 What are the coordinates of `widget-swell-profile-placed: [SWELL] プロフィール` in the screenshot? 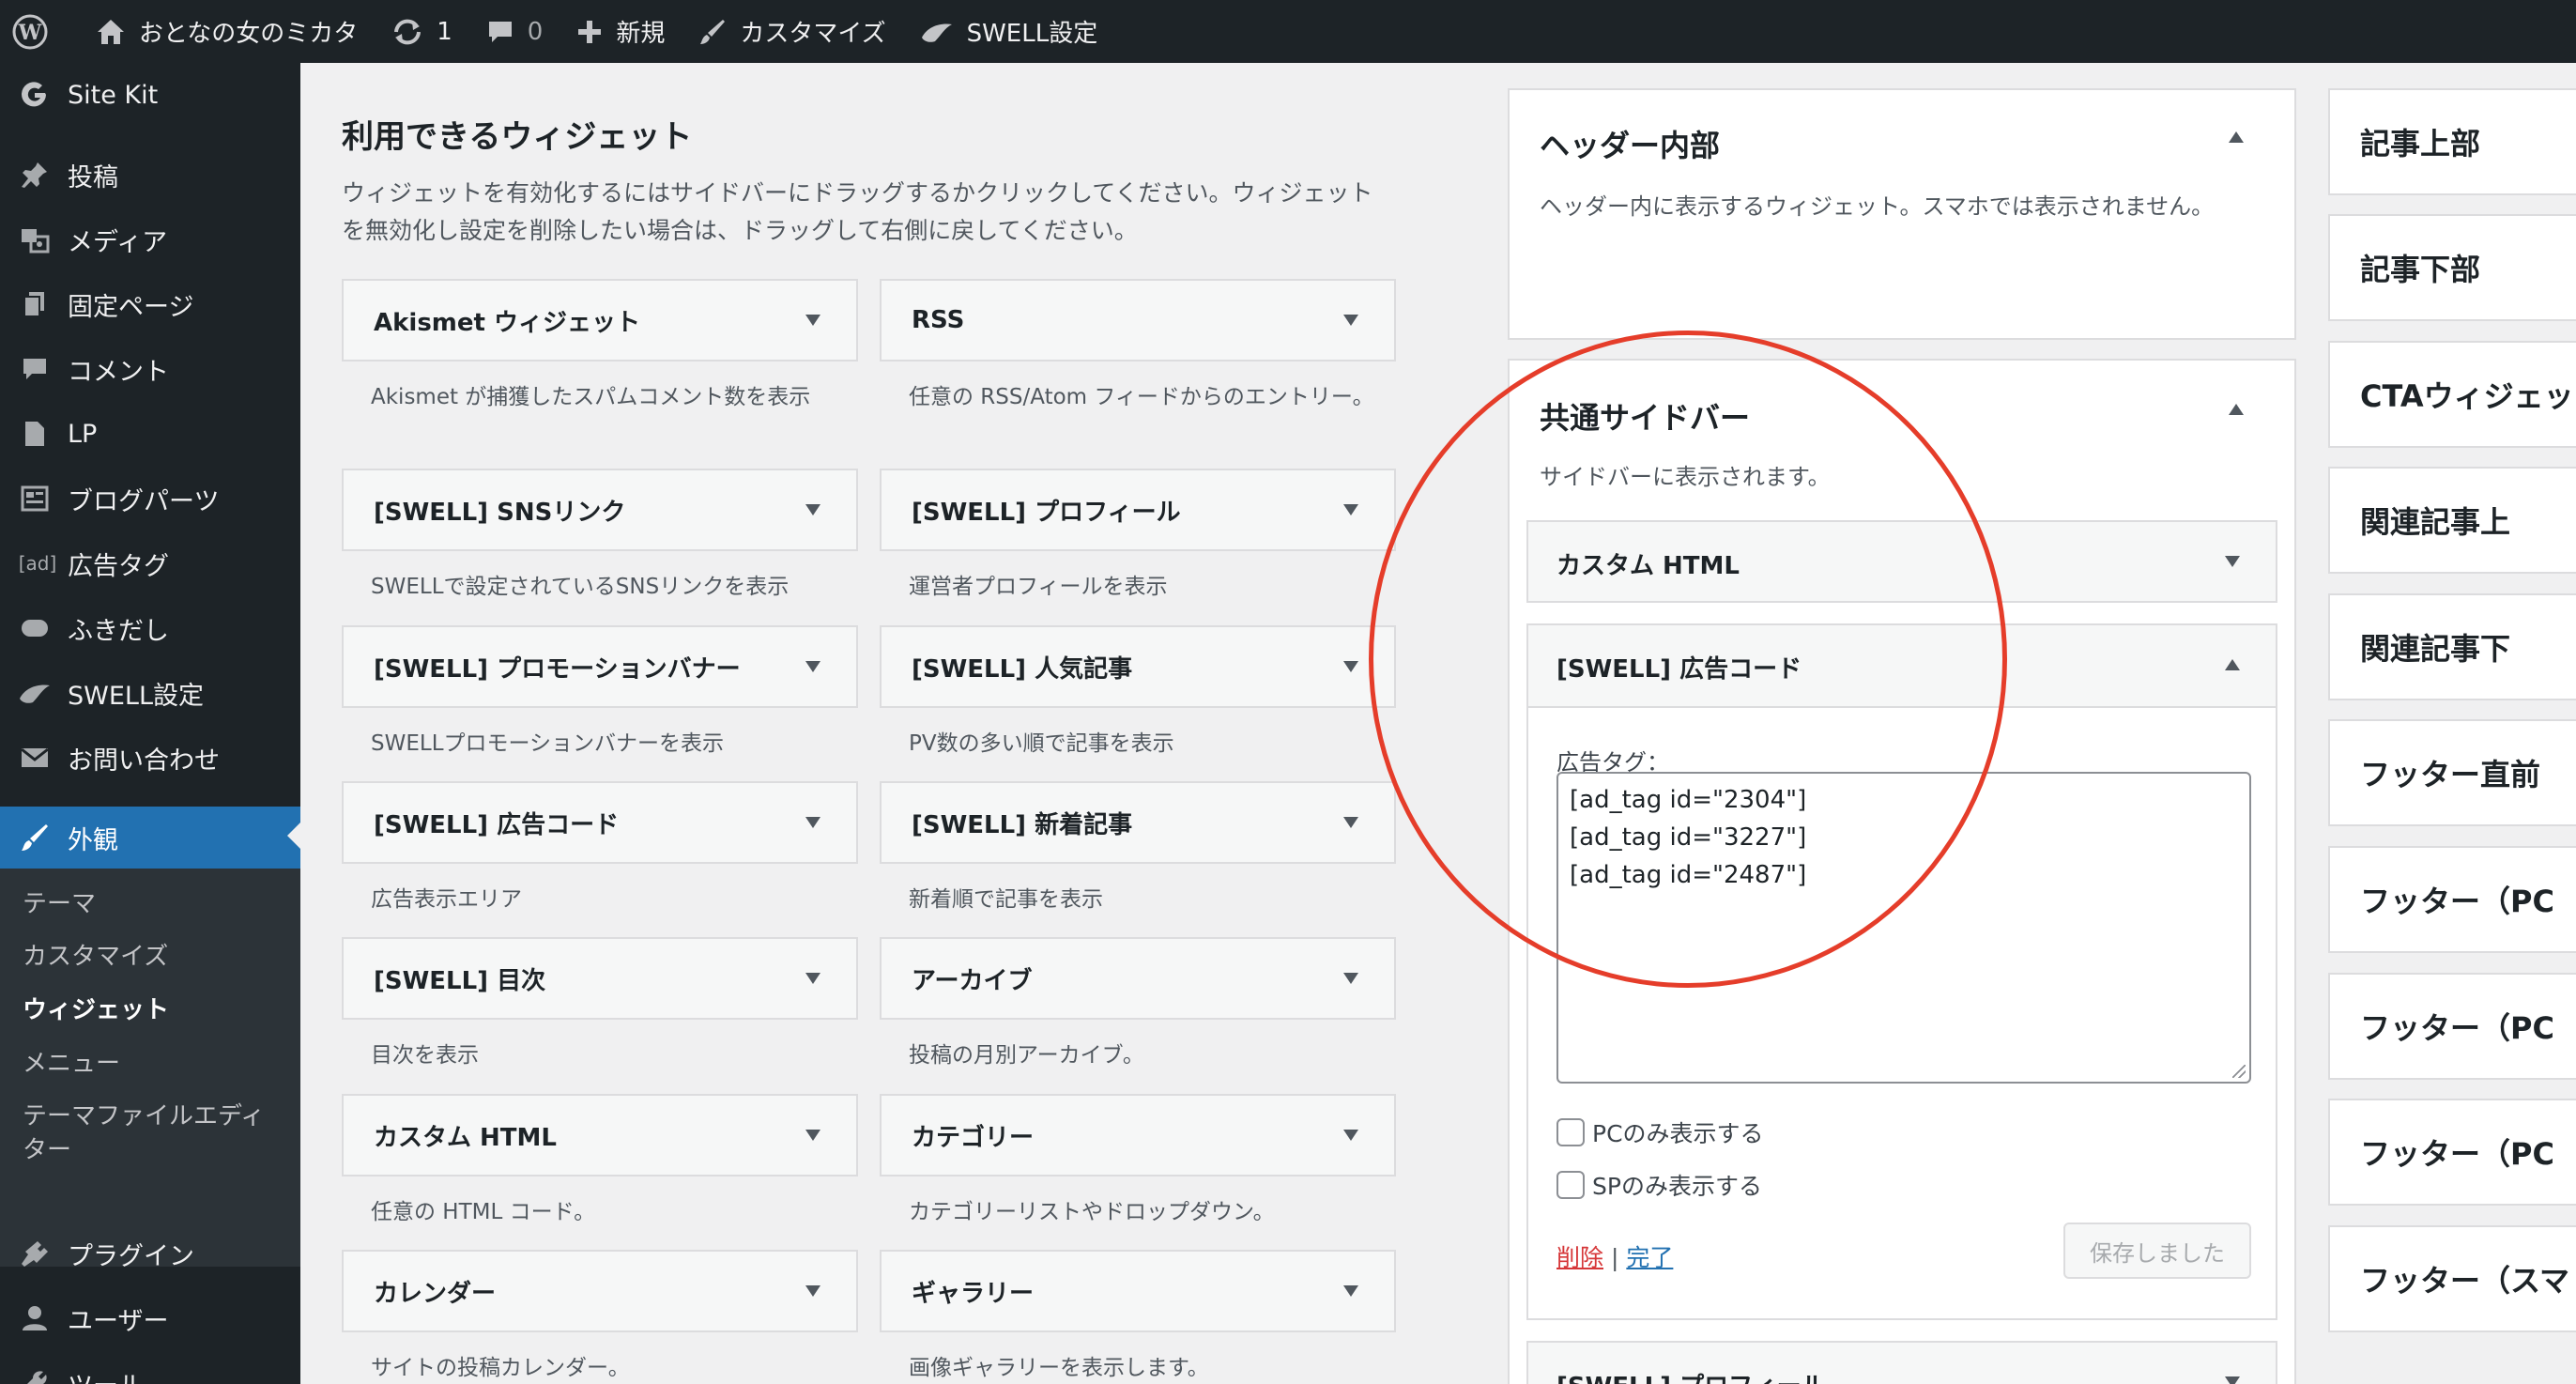 It's located at (1902, 1363).